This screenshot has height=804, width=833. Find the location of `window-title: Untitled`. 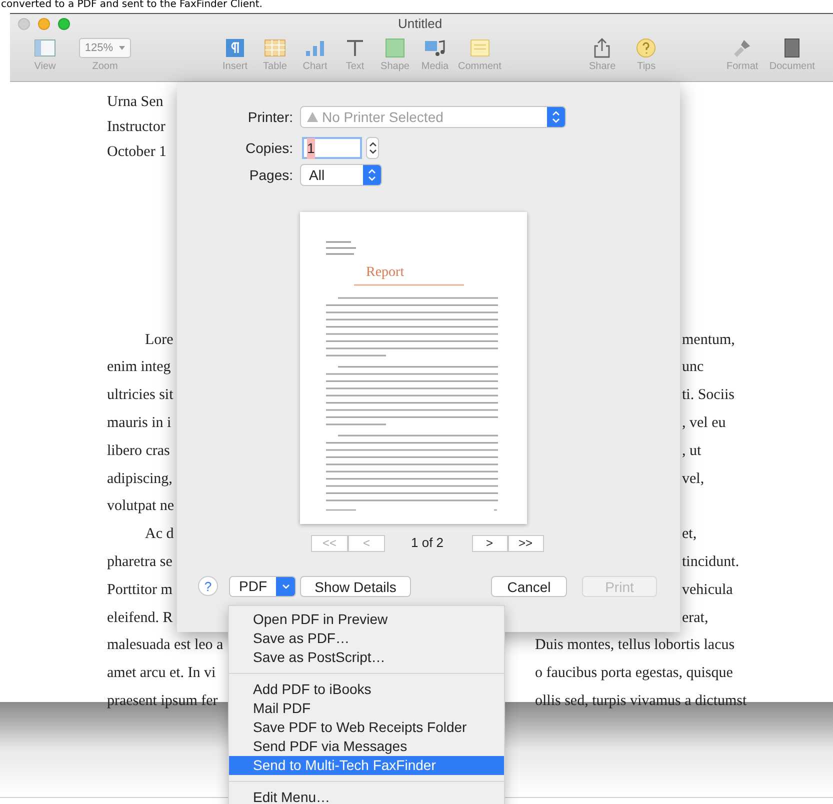

window-title: Untitled is located at coordinates (420, 24).